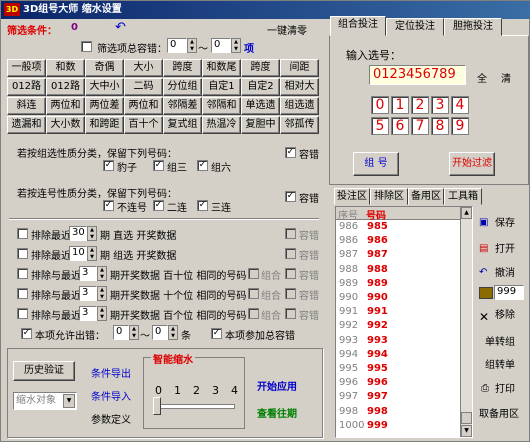  I want to click on condition-button: 热温冷, so click(221, 125).